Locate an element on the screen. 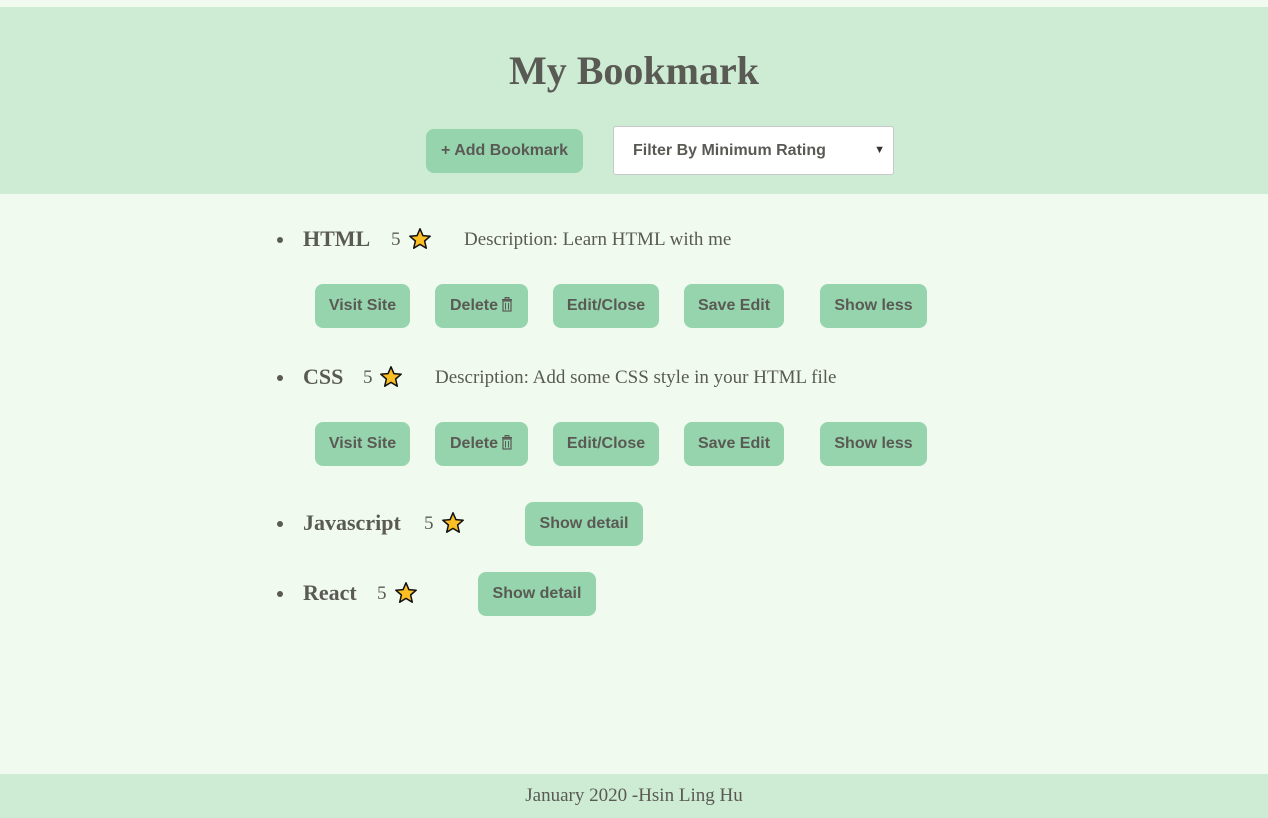 The image size is (1268, 818). chevron-down-icon: ▼ is located at coordinates (879, 150).